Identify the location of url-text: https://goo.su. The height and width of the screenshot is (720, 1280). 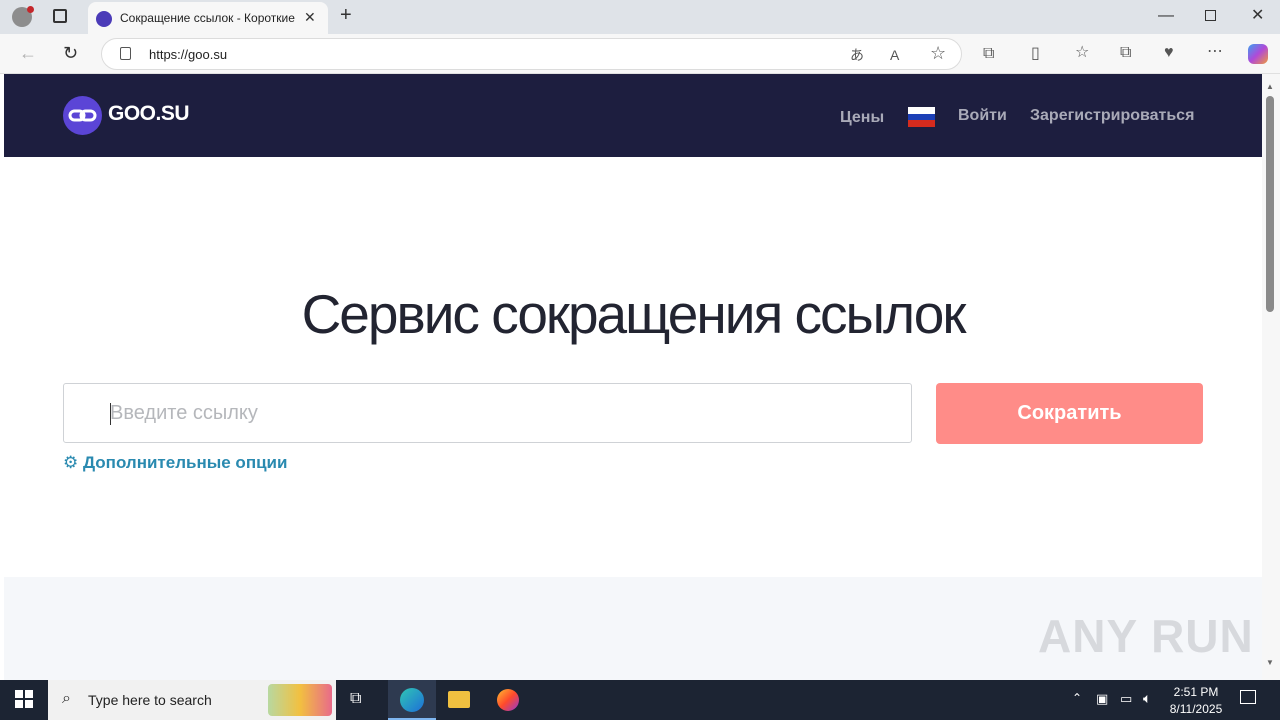
(188, 54).